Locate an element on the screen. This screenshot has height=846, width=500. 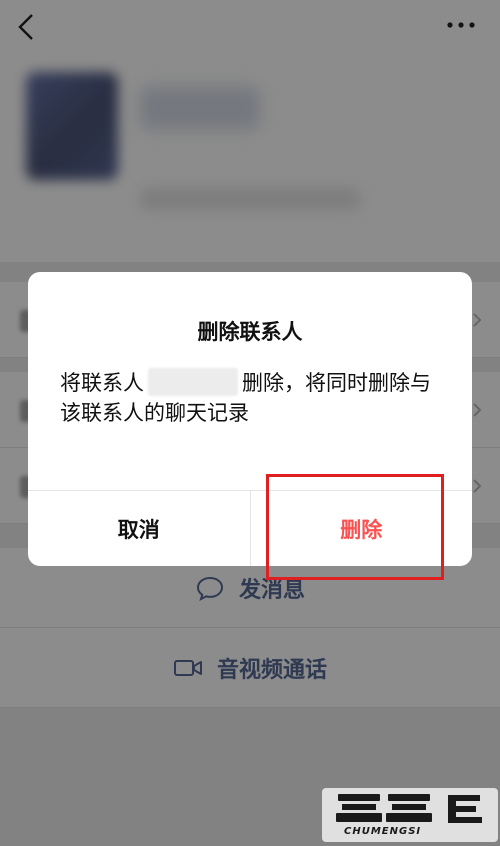
cancel-button: 取消 is located at coordinates (139, 528).